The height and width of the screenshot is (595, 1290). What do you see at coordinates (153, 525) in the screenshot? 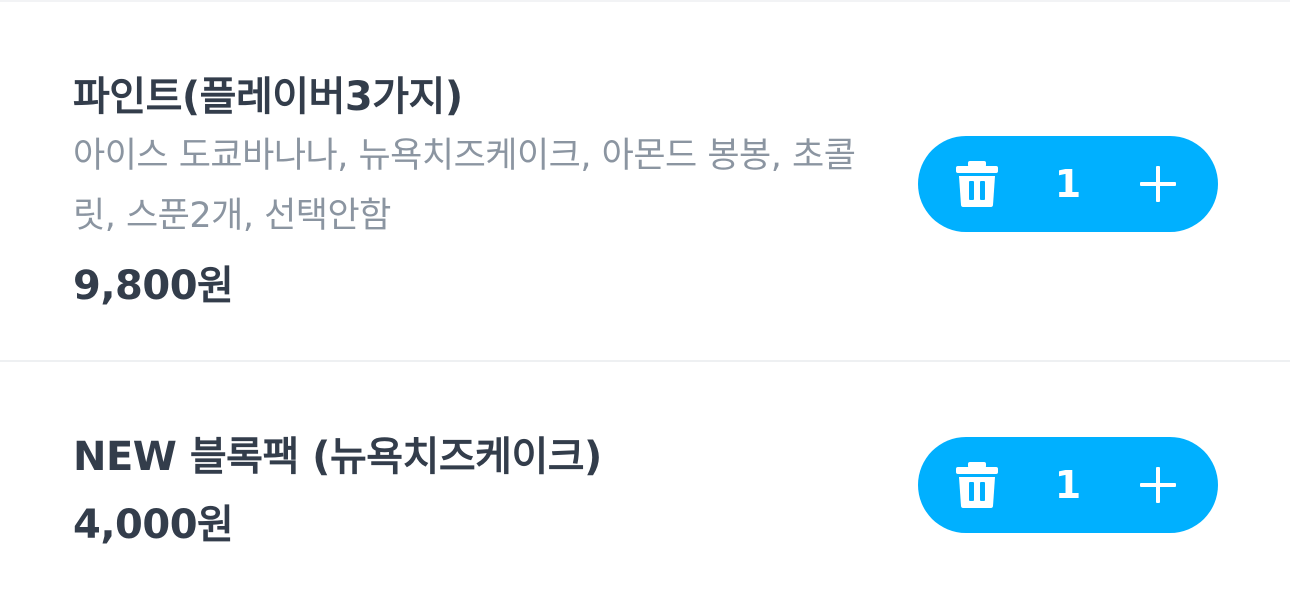
I see `item-price: 4,000원` at bounding box center [153, 525].